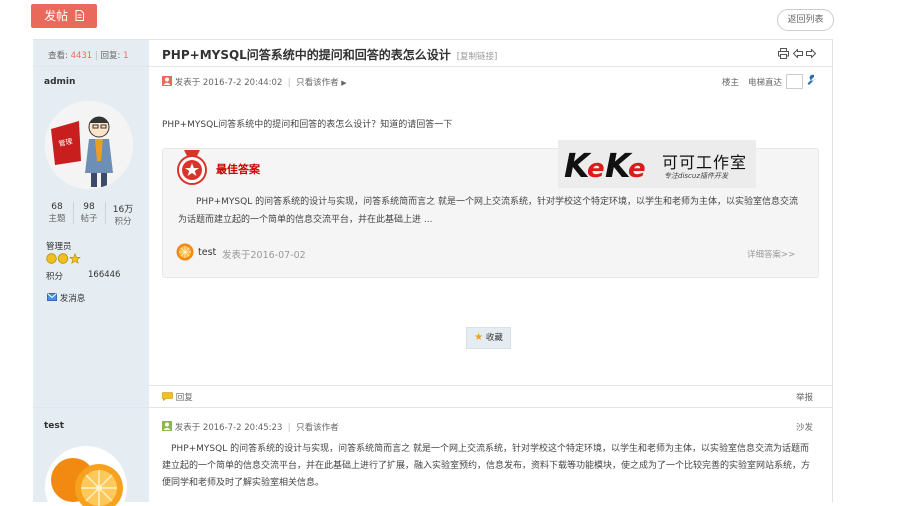 This screenshot has height=506, width=900. Describe the element at coordinates (59, 82) in the screenshot. I see `author-name: admin` at that location.